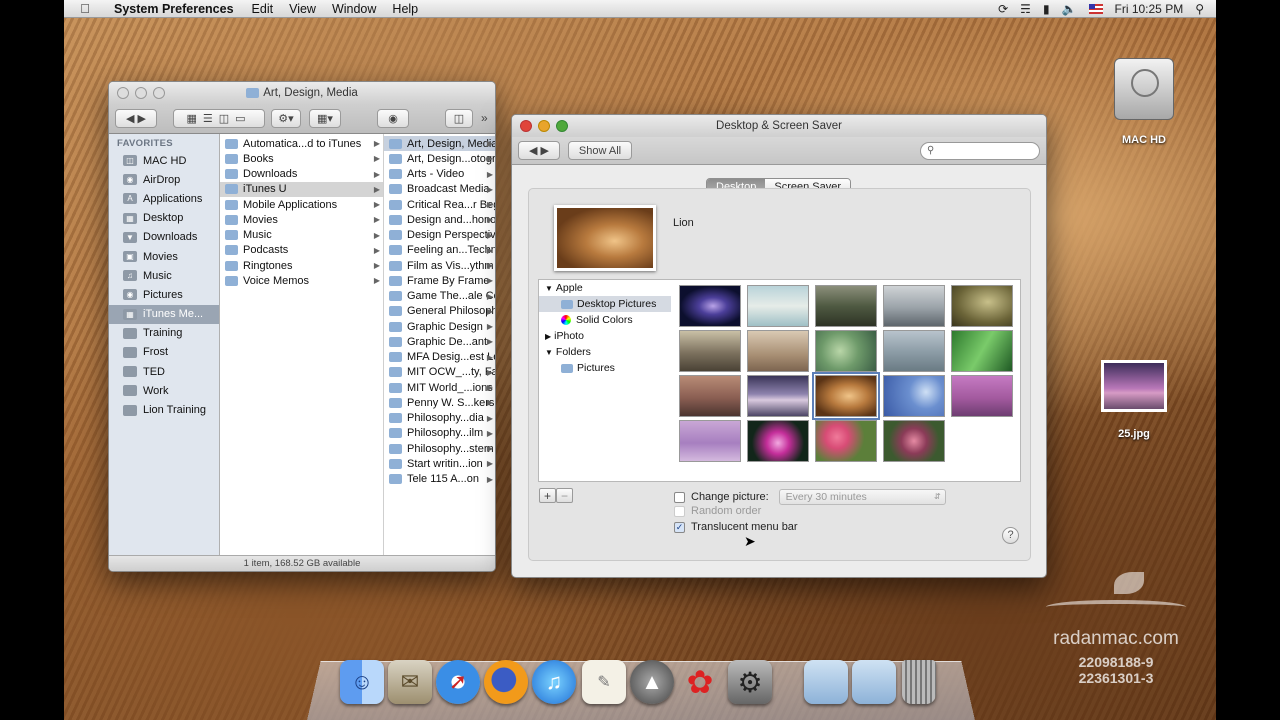  What do you see at coordinates (439, 158) in the screenshot?
I see `list-item: Art, Design...otography▶` at bounding box center [439, 158].